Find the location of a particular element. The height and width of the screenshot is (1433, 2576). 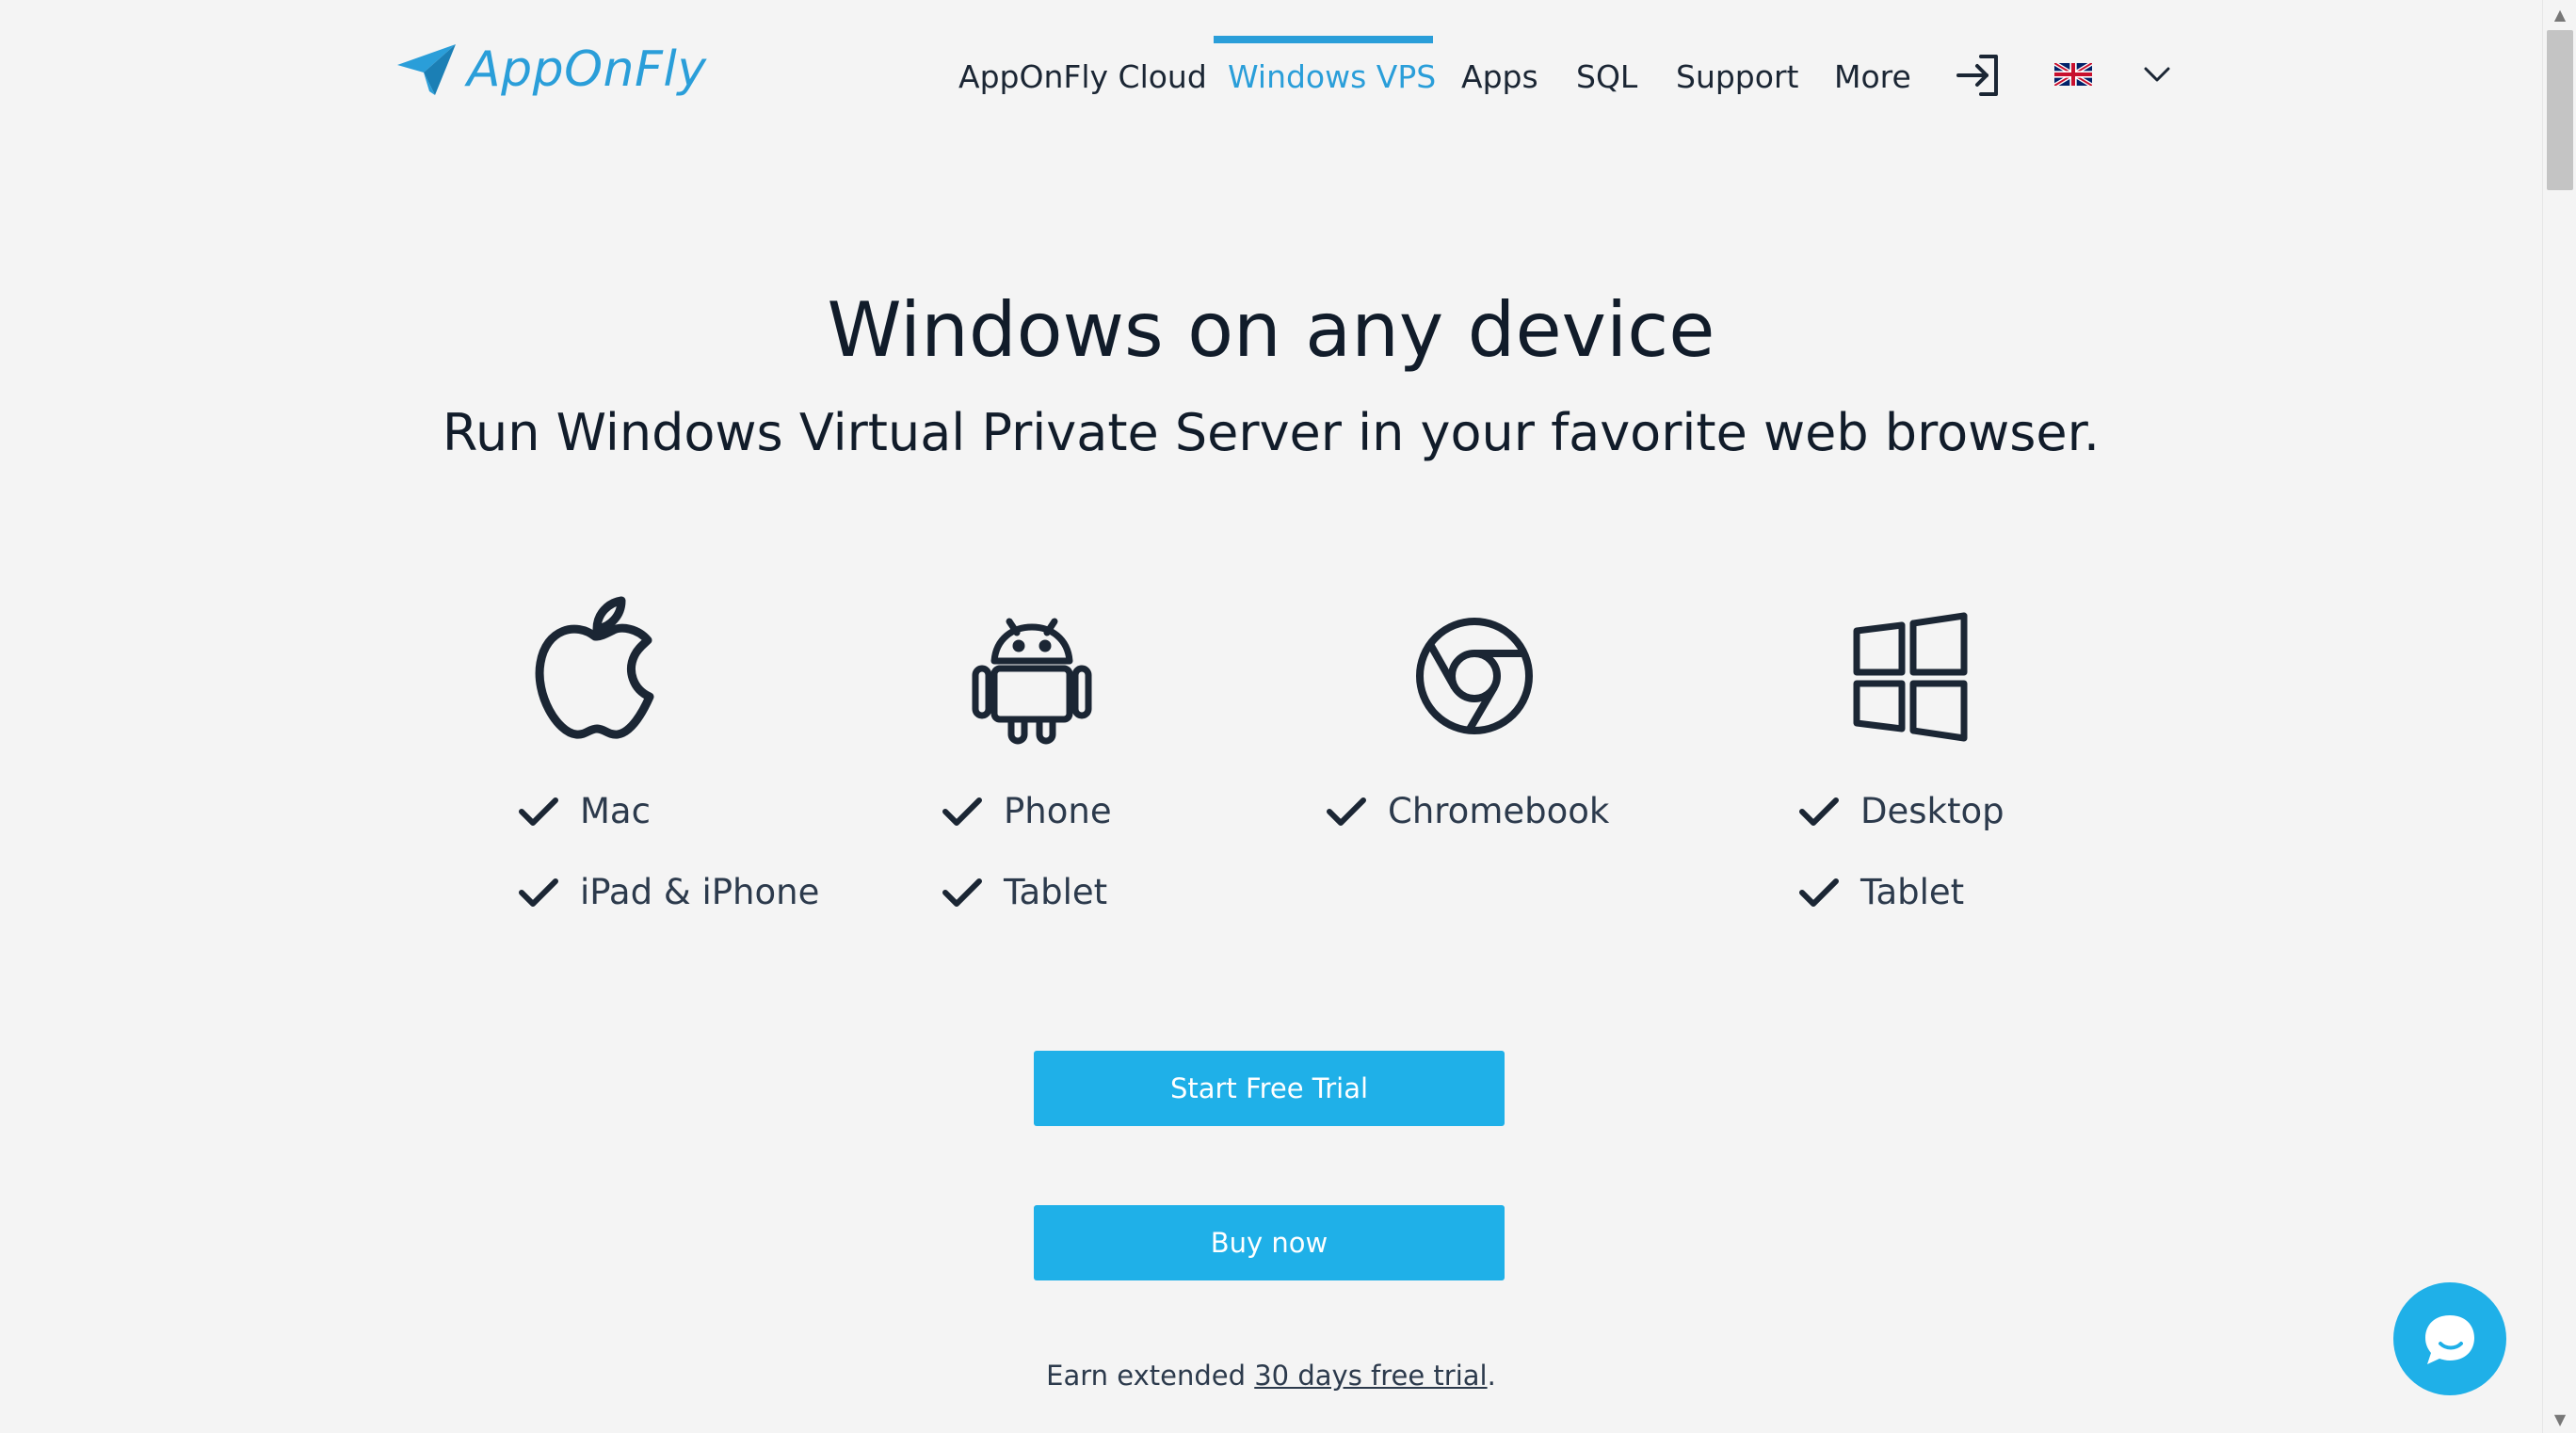

feature-ipad-iphone: iPad & iPhone is located at coordinates (668, 892).